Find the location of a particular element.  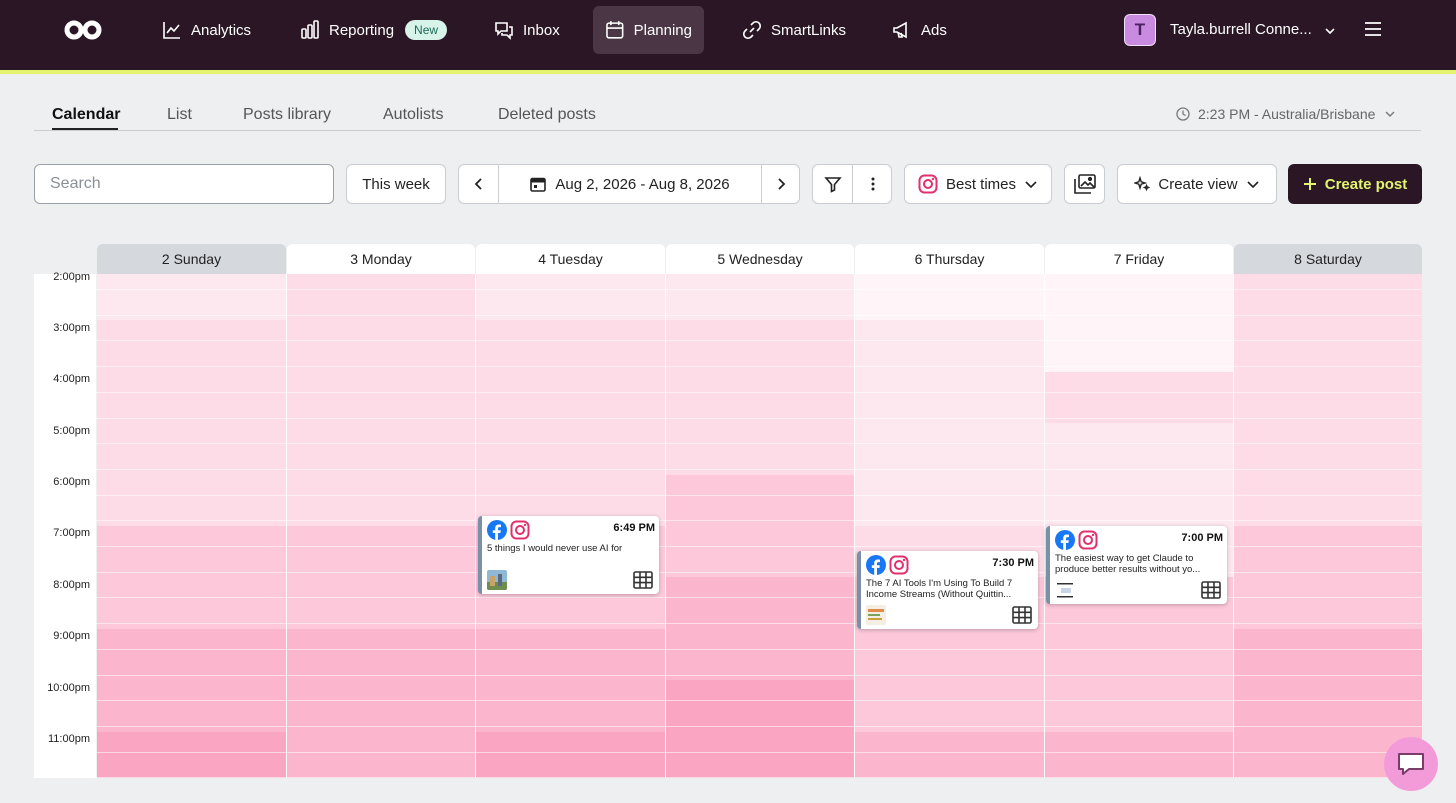

day-header-saturday: 8 Saturday is located at coordinates (1328, 259).